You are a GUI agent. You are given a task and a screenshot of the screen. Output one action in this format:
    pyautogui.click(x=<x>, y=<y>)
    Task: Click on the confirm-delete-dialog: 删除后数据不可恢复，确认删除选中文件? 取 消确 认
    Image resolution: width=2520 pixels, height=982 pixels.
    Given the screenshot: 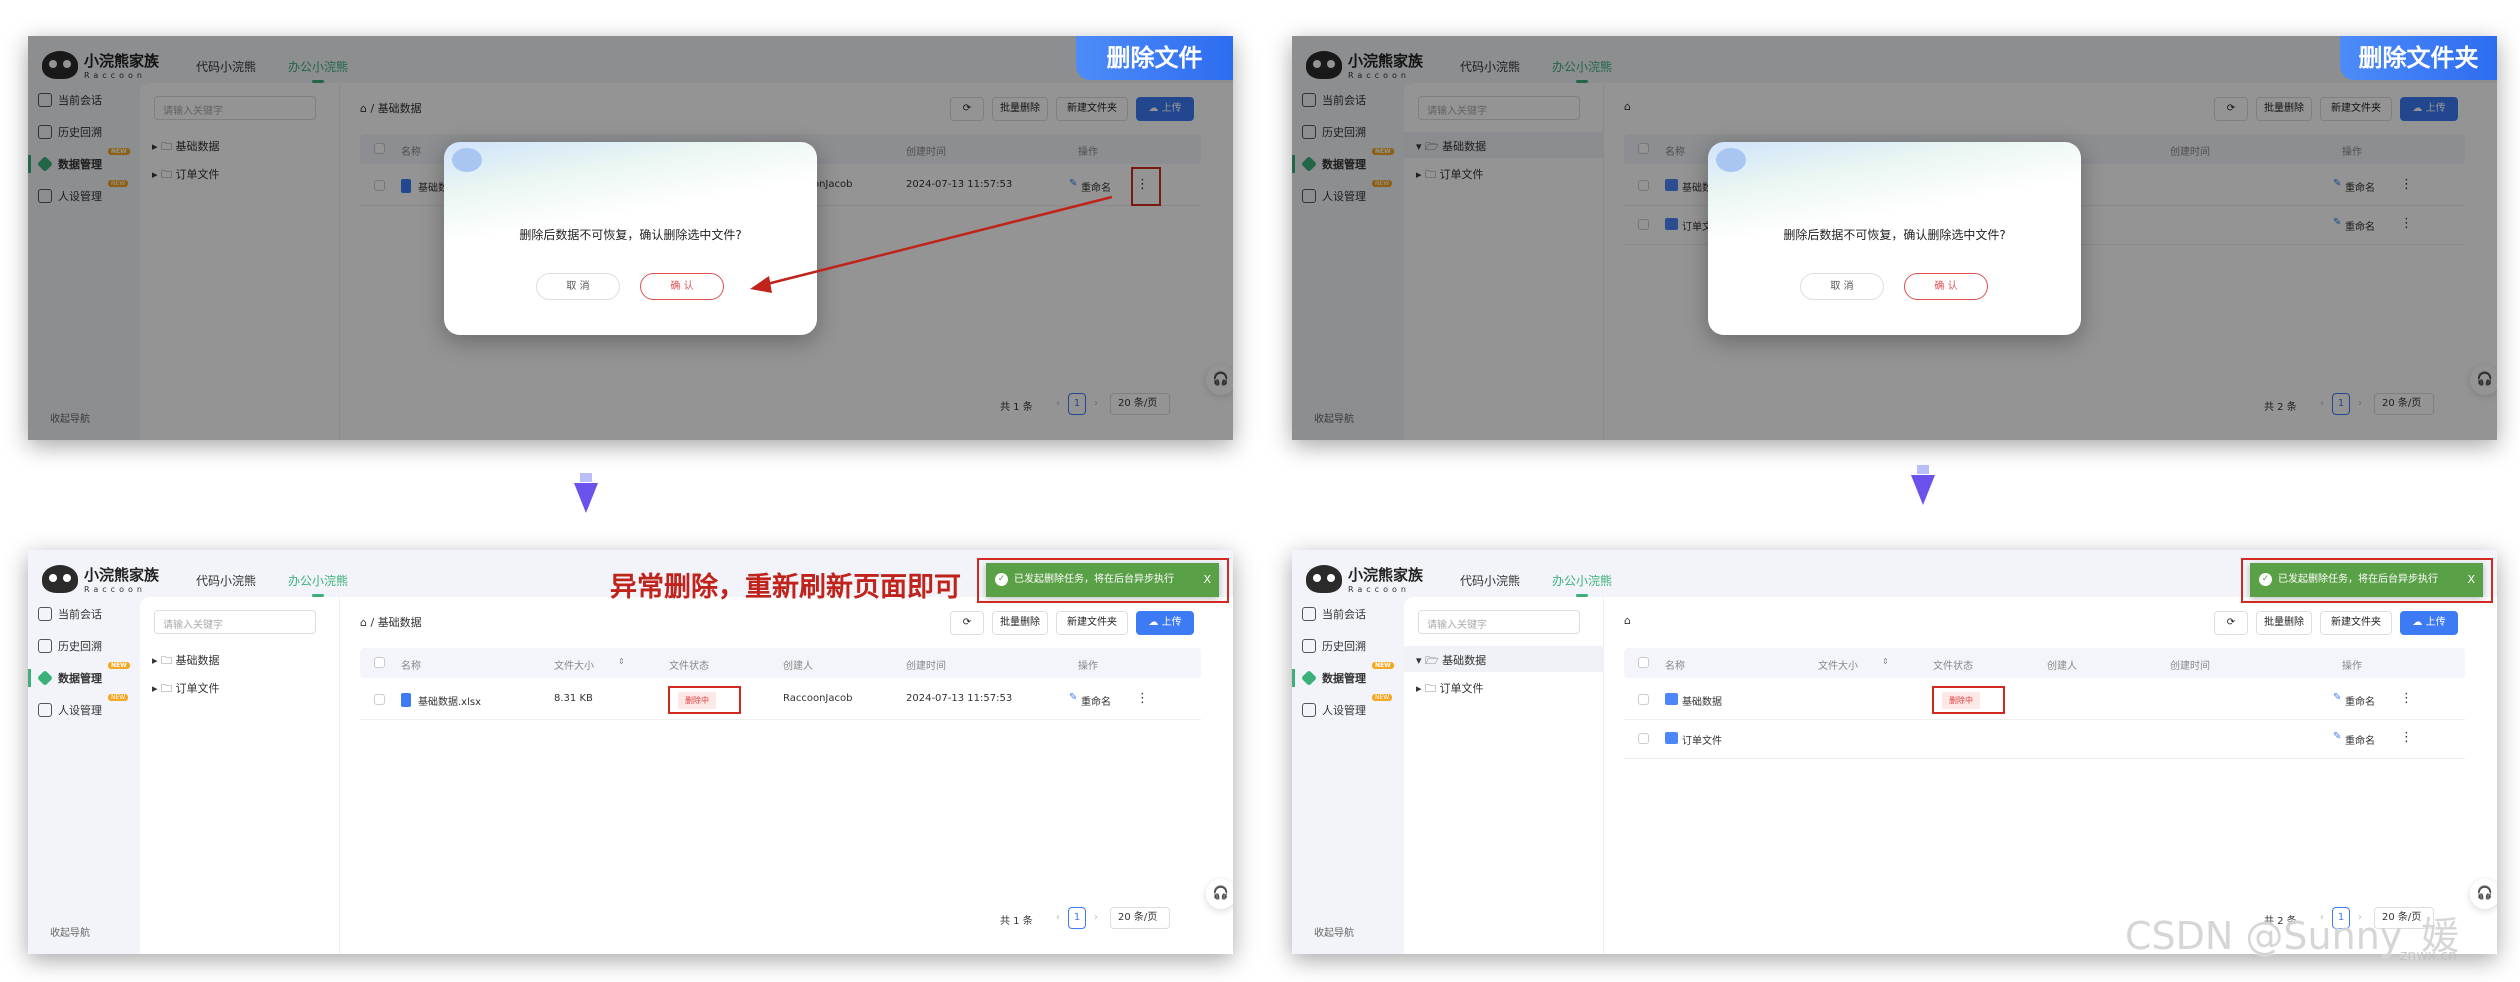 What is the action you would take?
    pyautogui.click(x=1894, y=238)
    